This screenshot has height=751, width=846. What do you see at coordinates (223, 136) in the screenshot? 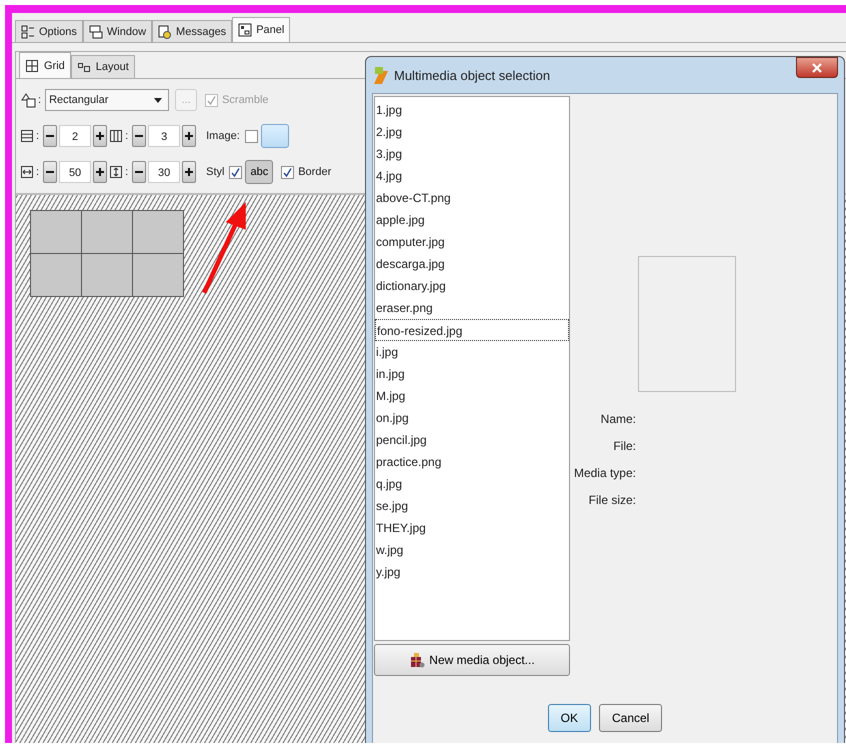
I see `image-label: Image:` at bounding box center [223, 136].